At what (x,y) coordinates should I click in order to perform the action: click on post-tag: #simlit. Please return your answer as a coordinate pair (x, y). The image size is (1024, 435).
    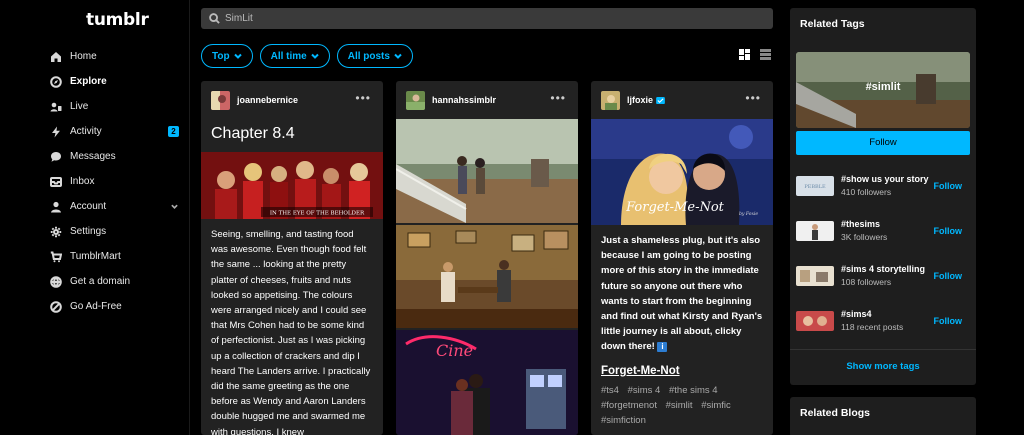
    Looking at the image, I should click on (679, 405).